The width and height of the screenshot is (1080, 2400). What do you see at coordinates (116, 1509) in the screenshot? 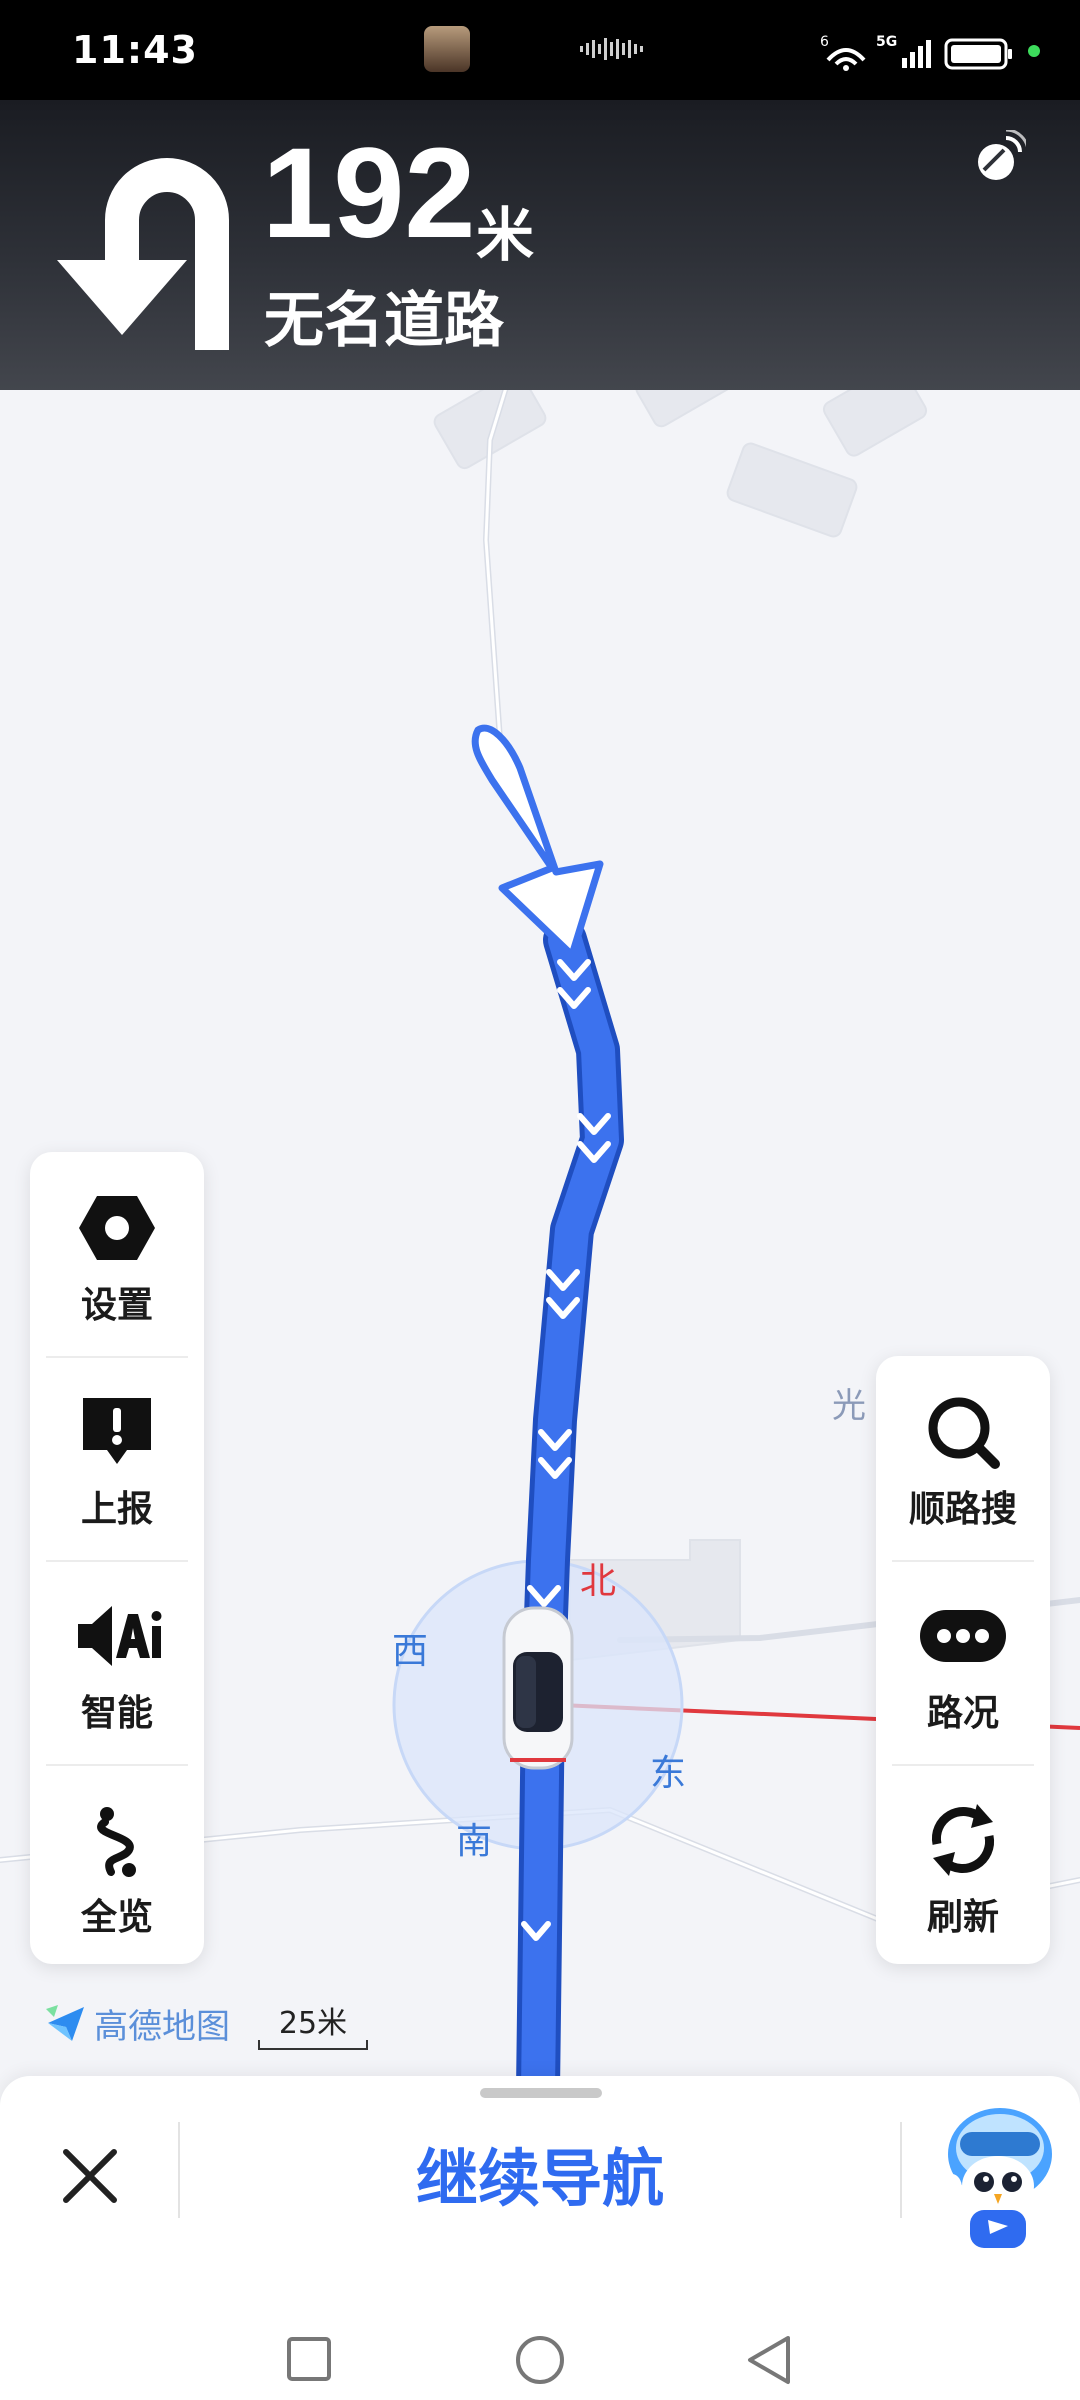
I see `report-label: 上报` at bounding box center [116, 1509].